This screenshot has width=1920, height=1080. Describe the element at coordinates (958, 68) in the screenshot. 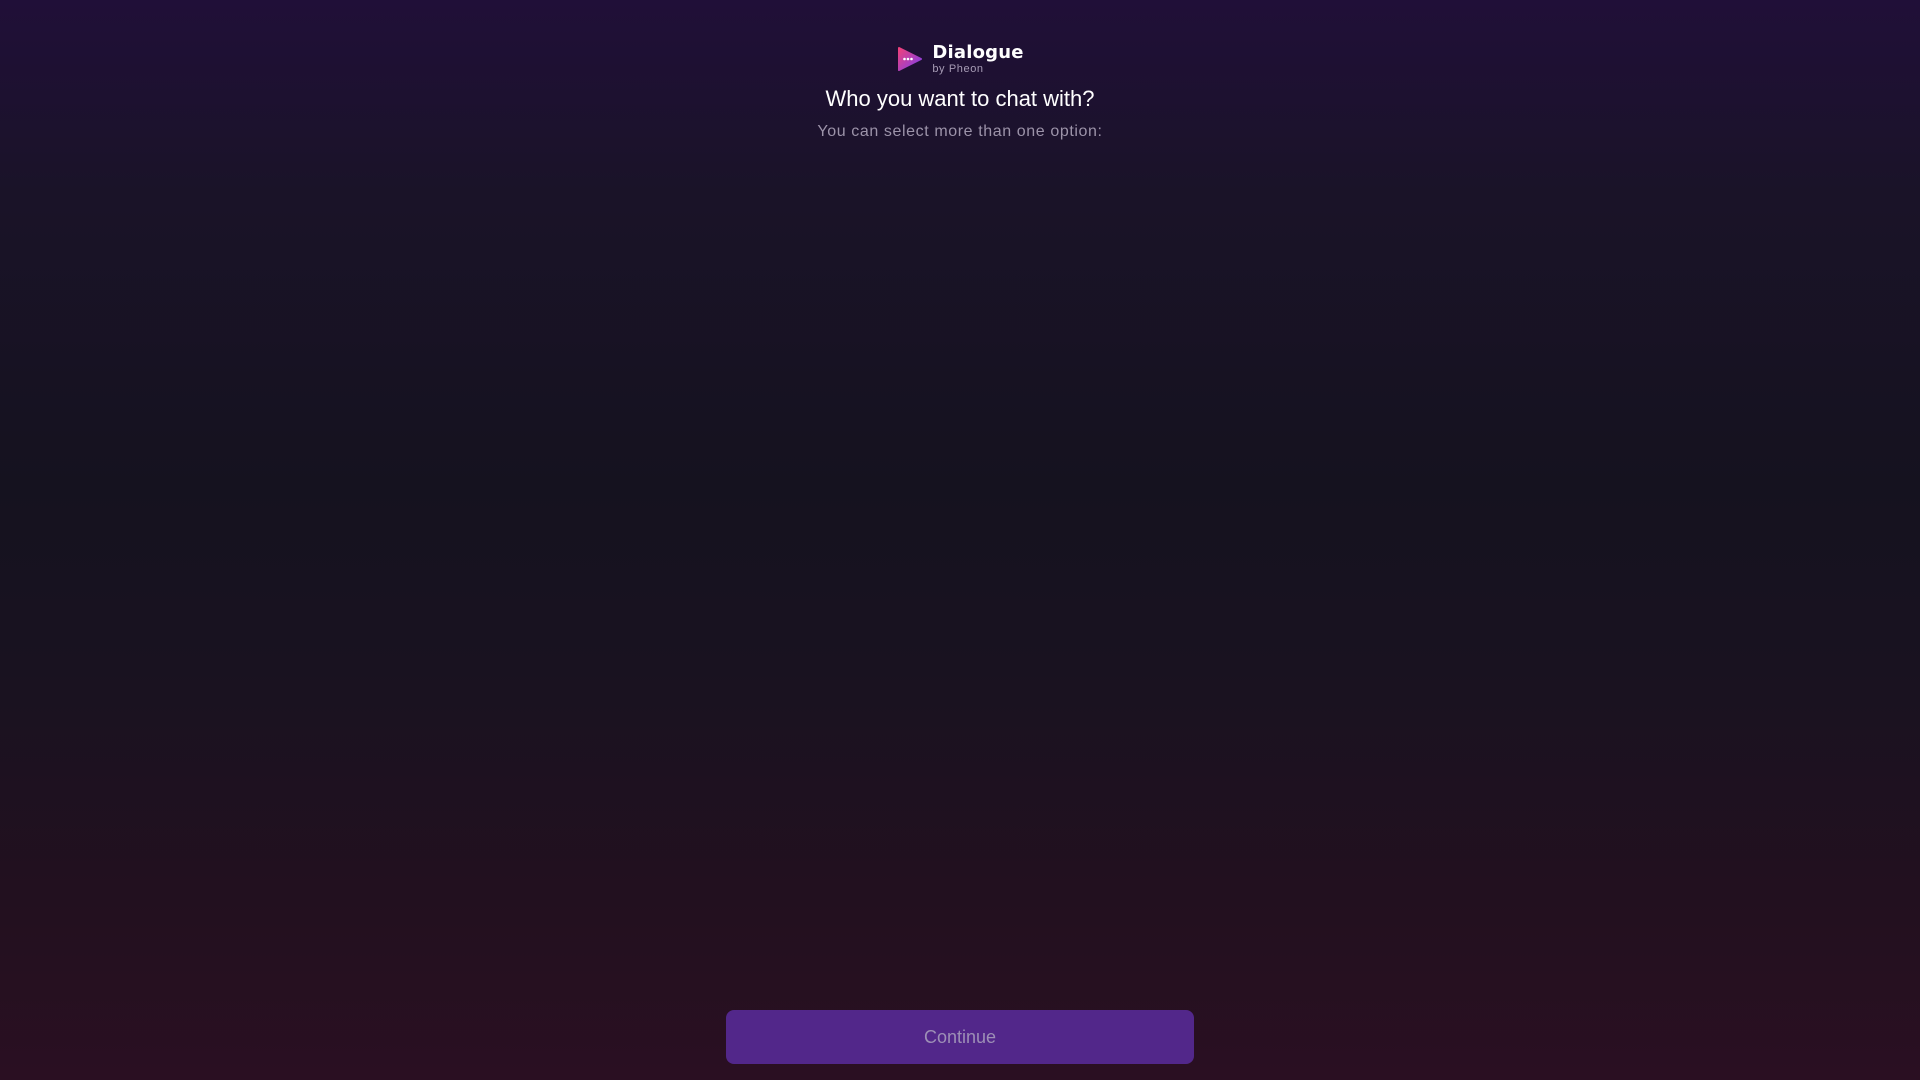

I see `app-byline: by Pheon` at that location.